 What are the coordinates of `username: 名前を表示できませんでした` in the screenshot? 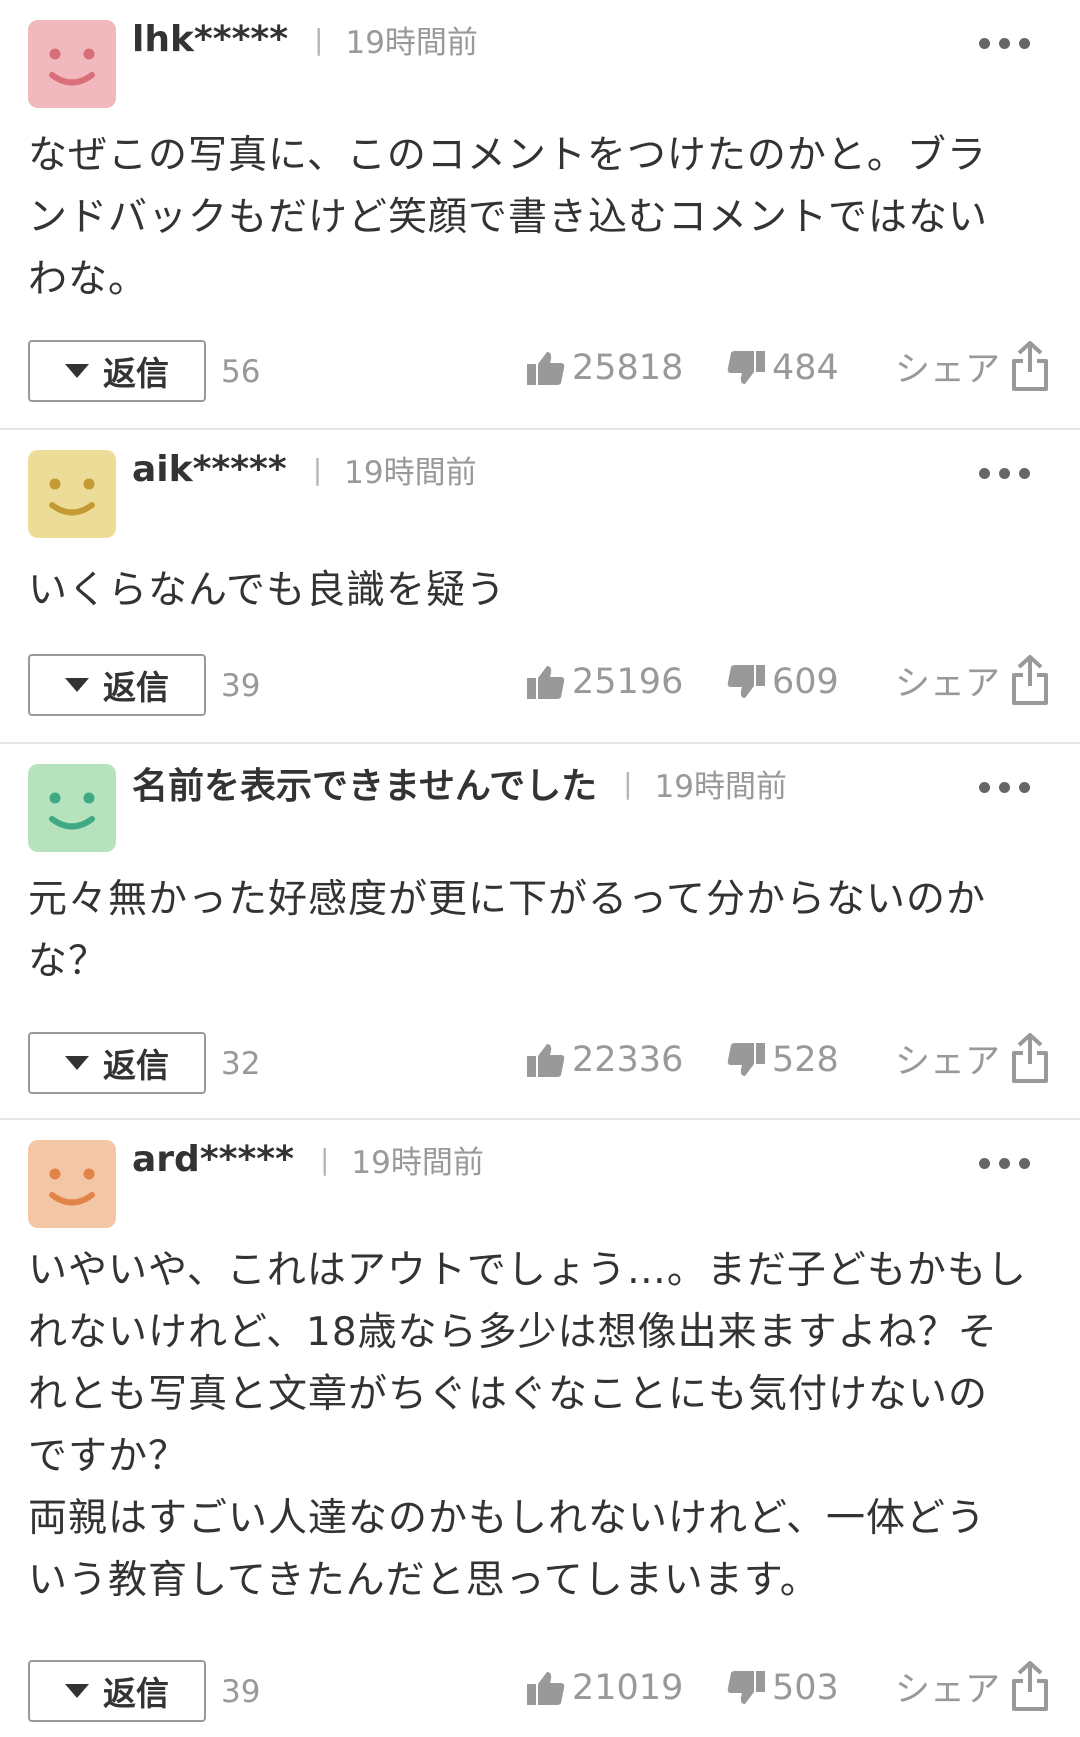 It's located at (364, 783).